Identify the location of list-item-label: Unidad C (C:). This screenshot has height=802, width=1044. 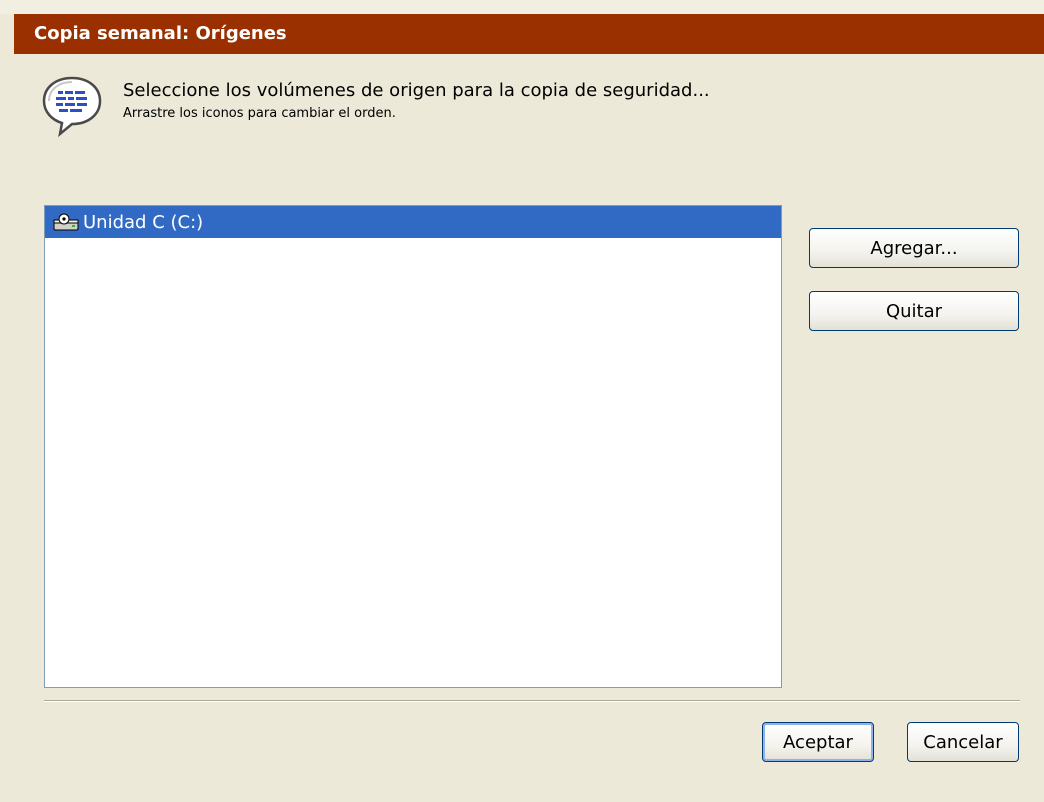
(143, 222).